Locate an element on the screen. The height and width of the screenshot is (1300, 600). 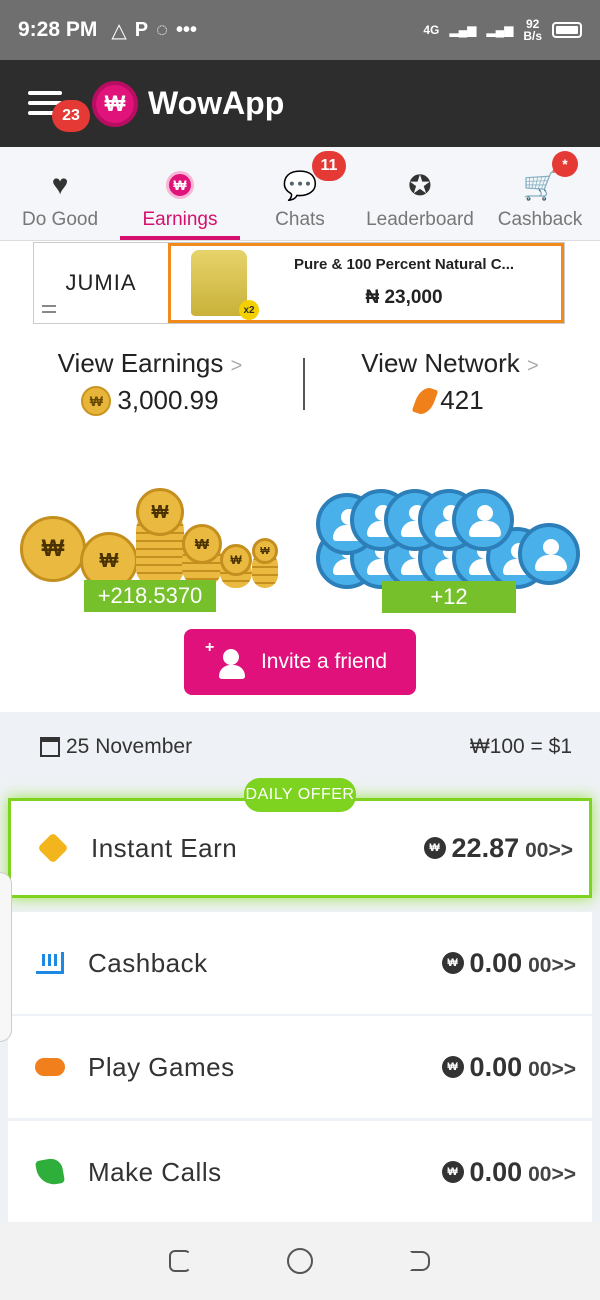
more-dots-icon: ••• is located at coordinates (187, 29).